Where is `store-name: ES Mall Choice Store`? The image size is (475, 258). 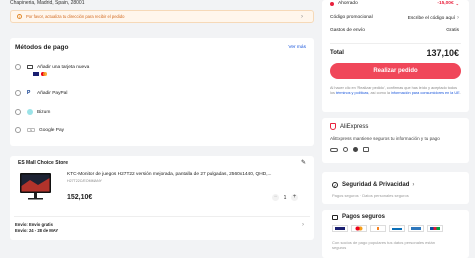 store-name: ES Mall Choice Store is located at coordinates (43, 163).